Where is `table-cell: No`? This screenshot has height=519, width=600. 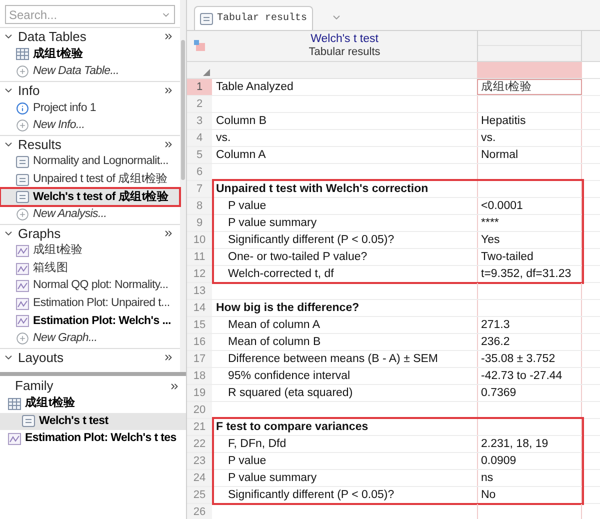
table-cell: No is located at coordinates (529, 495).